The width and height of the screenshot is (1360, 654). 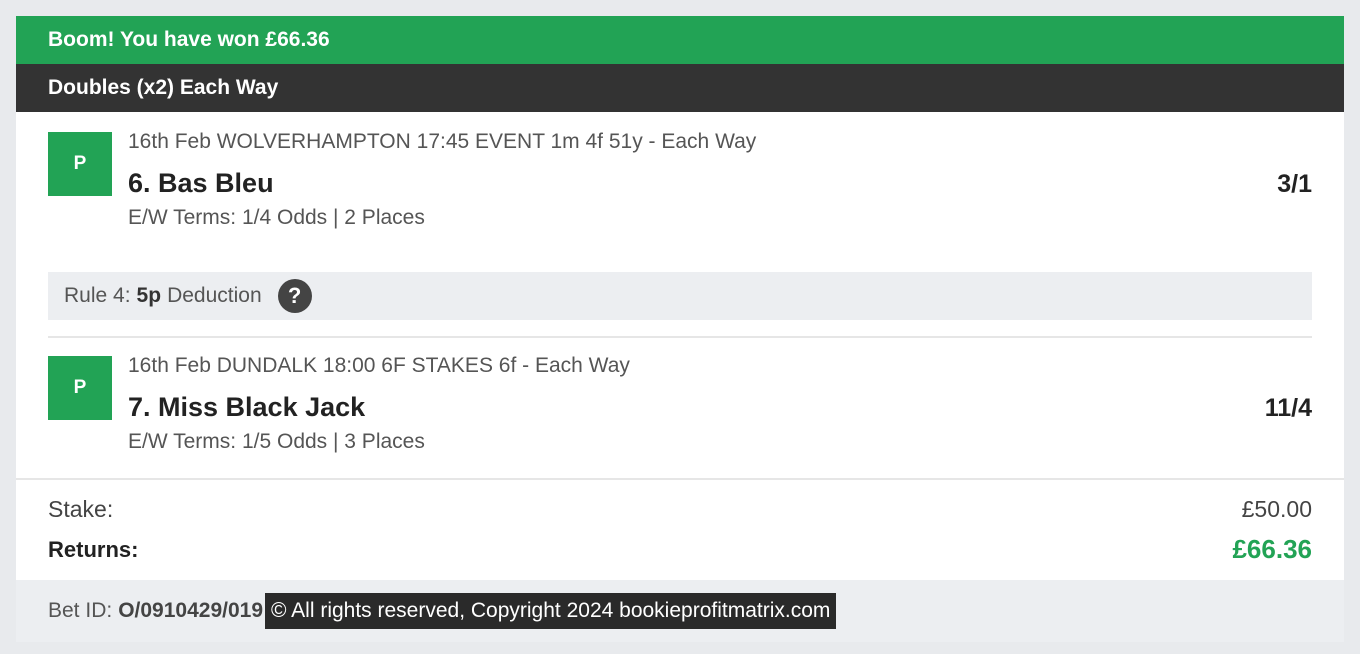 I want to click on rule4-suffix: Deduction, so click(x=214, y=295).